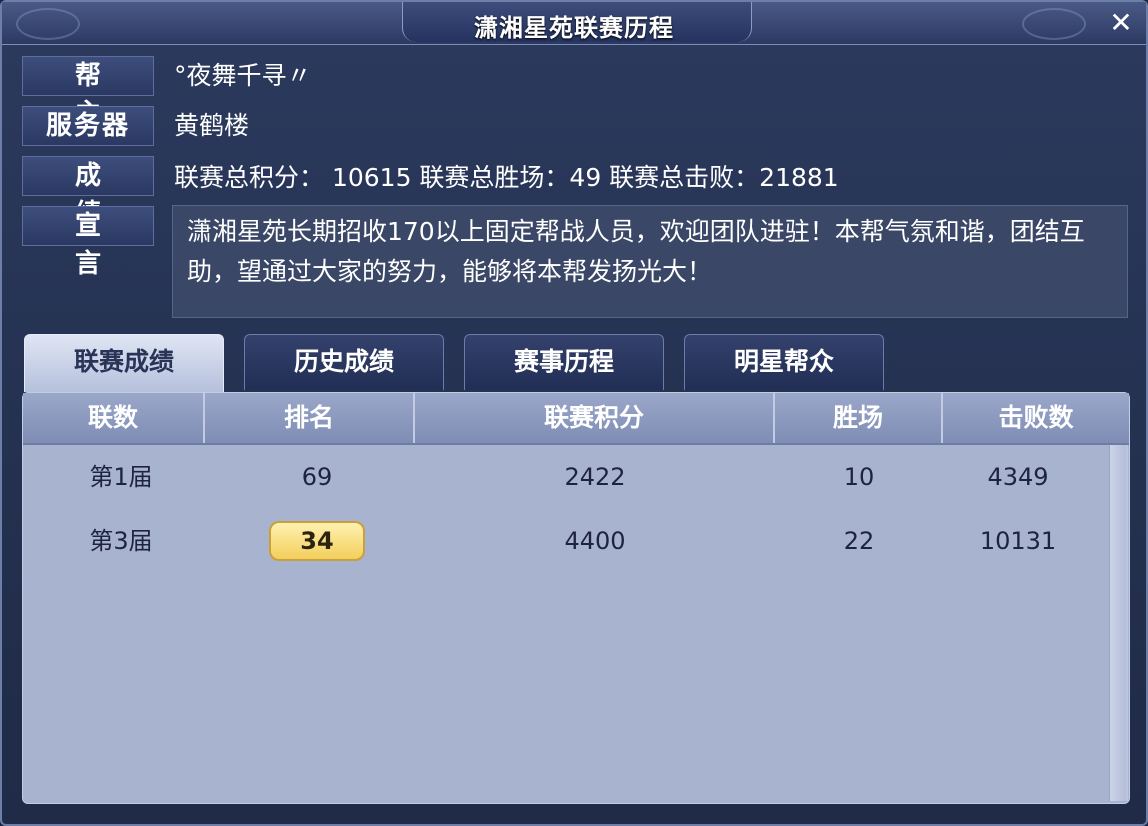  I want to click on tab-league-results: 联赛成绩, so click(124, 363).